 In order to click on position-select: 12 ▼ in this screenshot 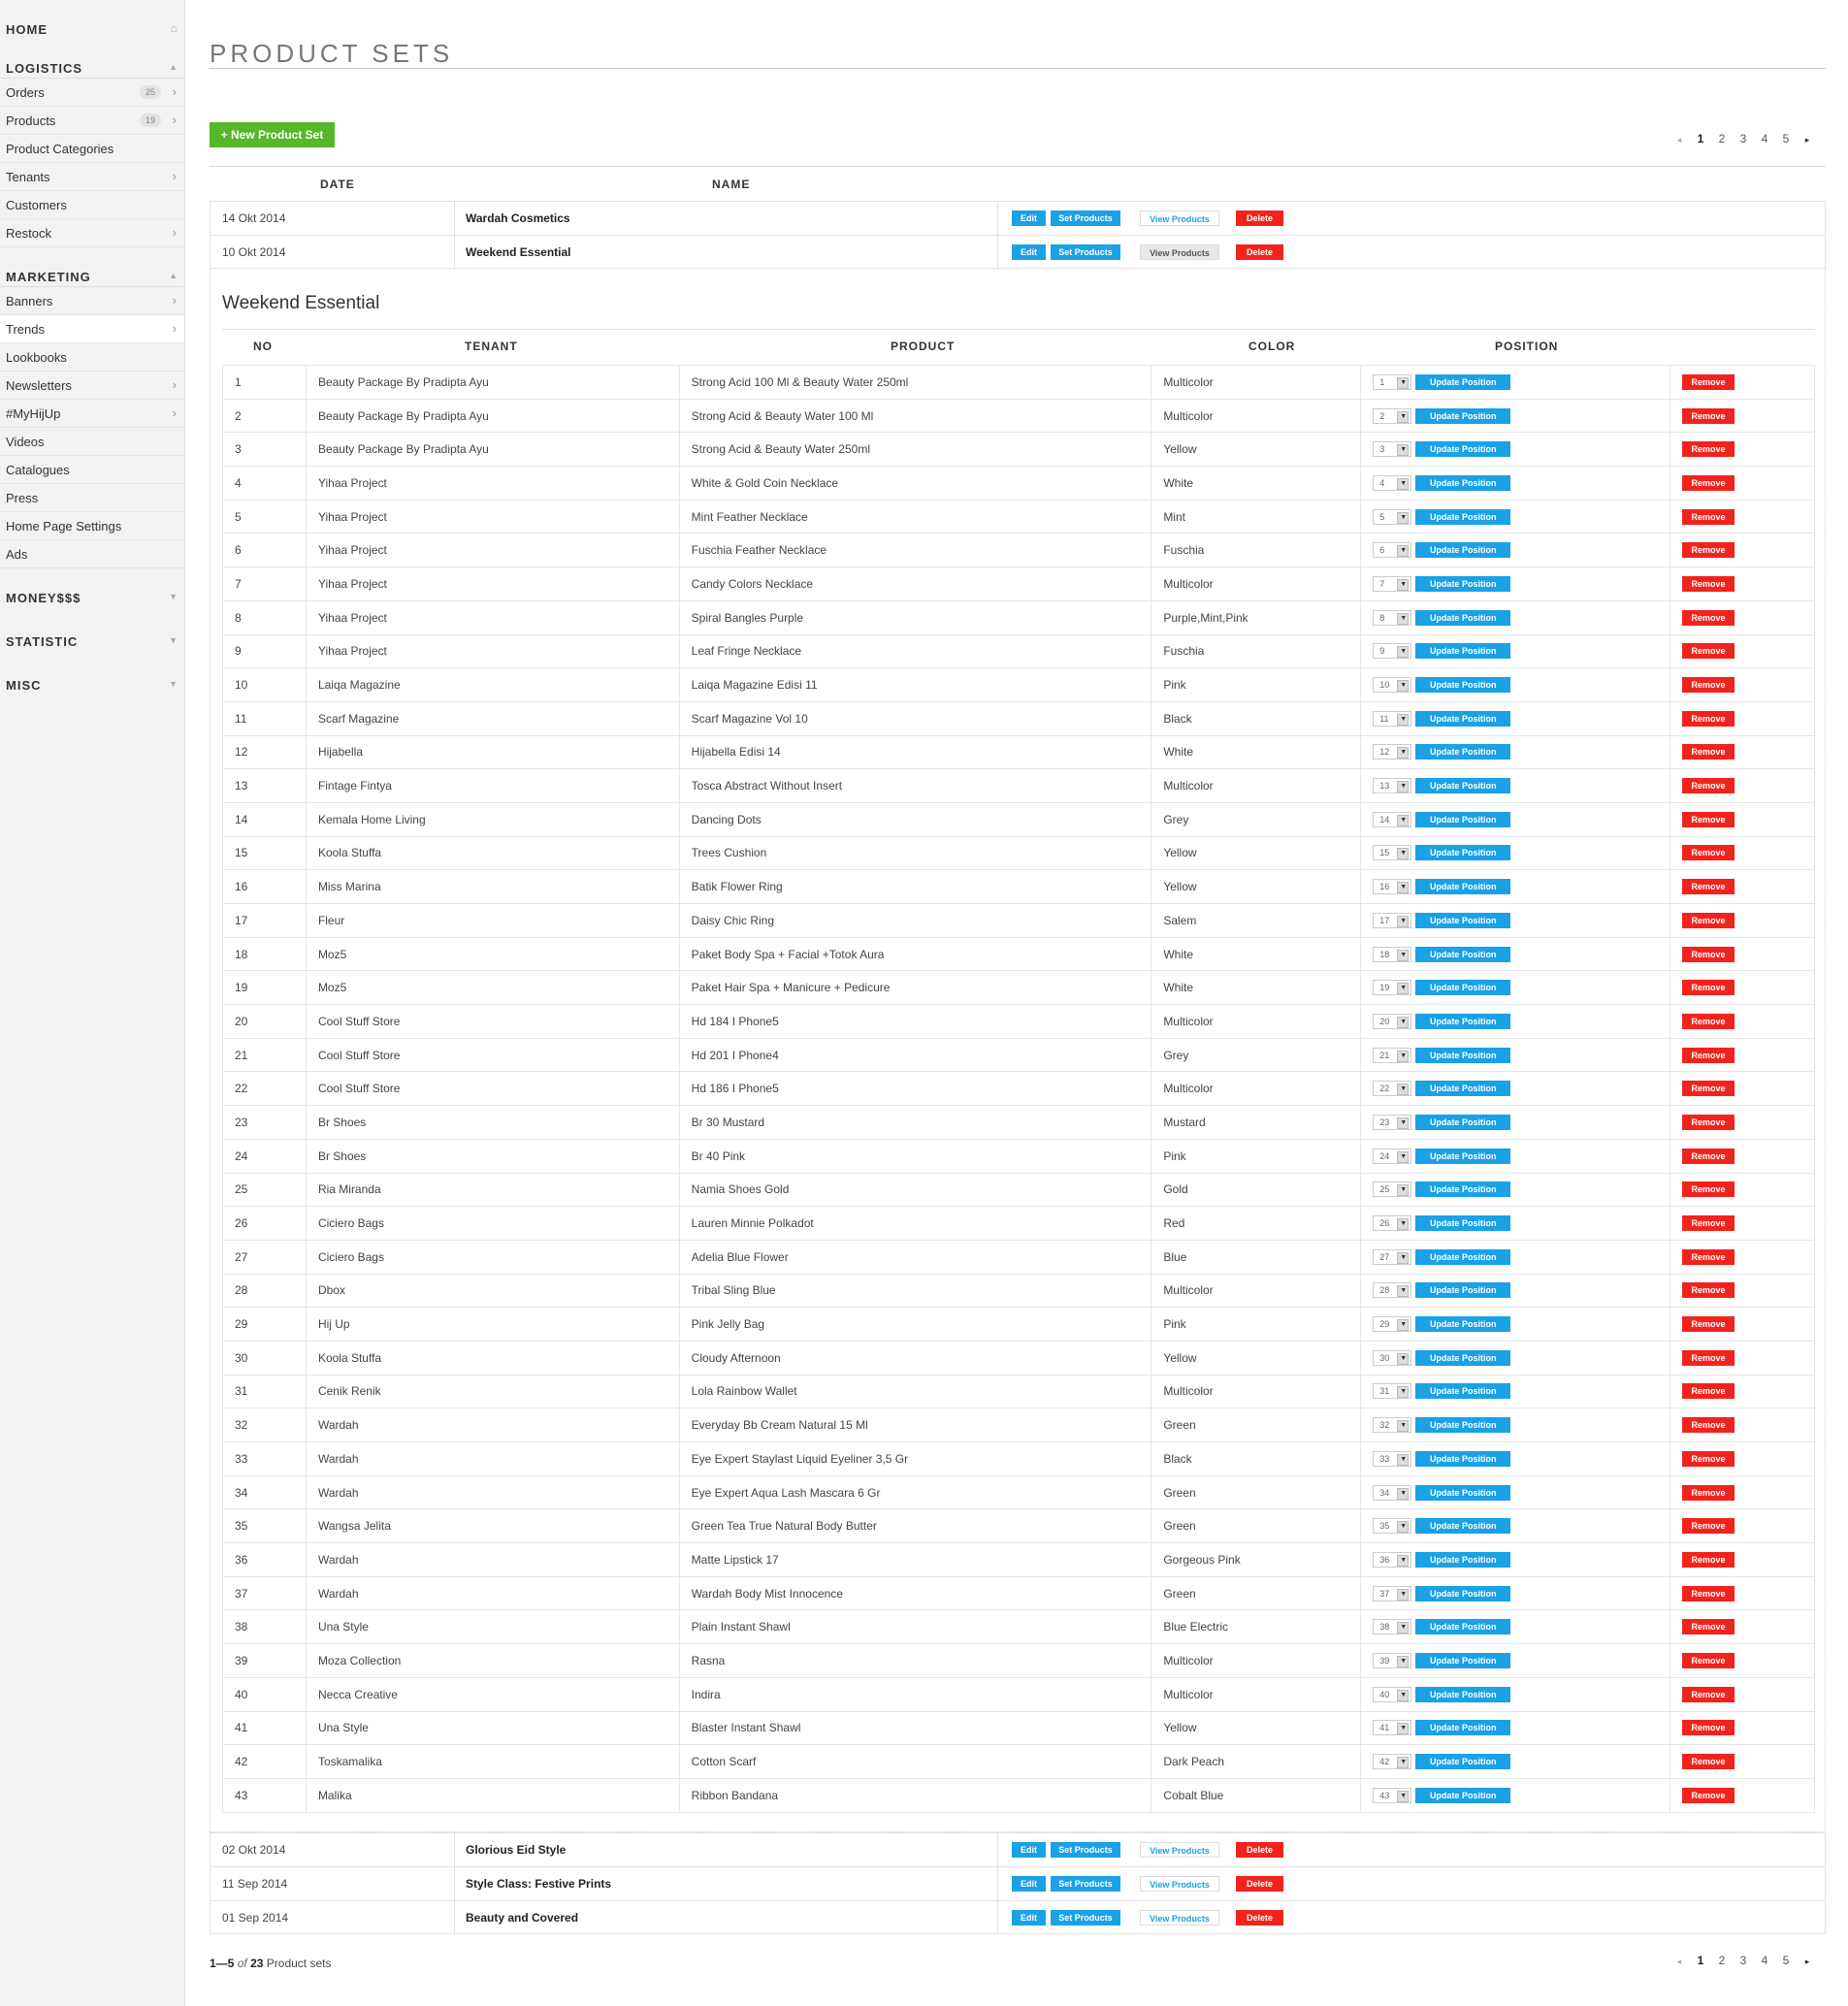, I will do `click(1393, 752)`.